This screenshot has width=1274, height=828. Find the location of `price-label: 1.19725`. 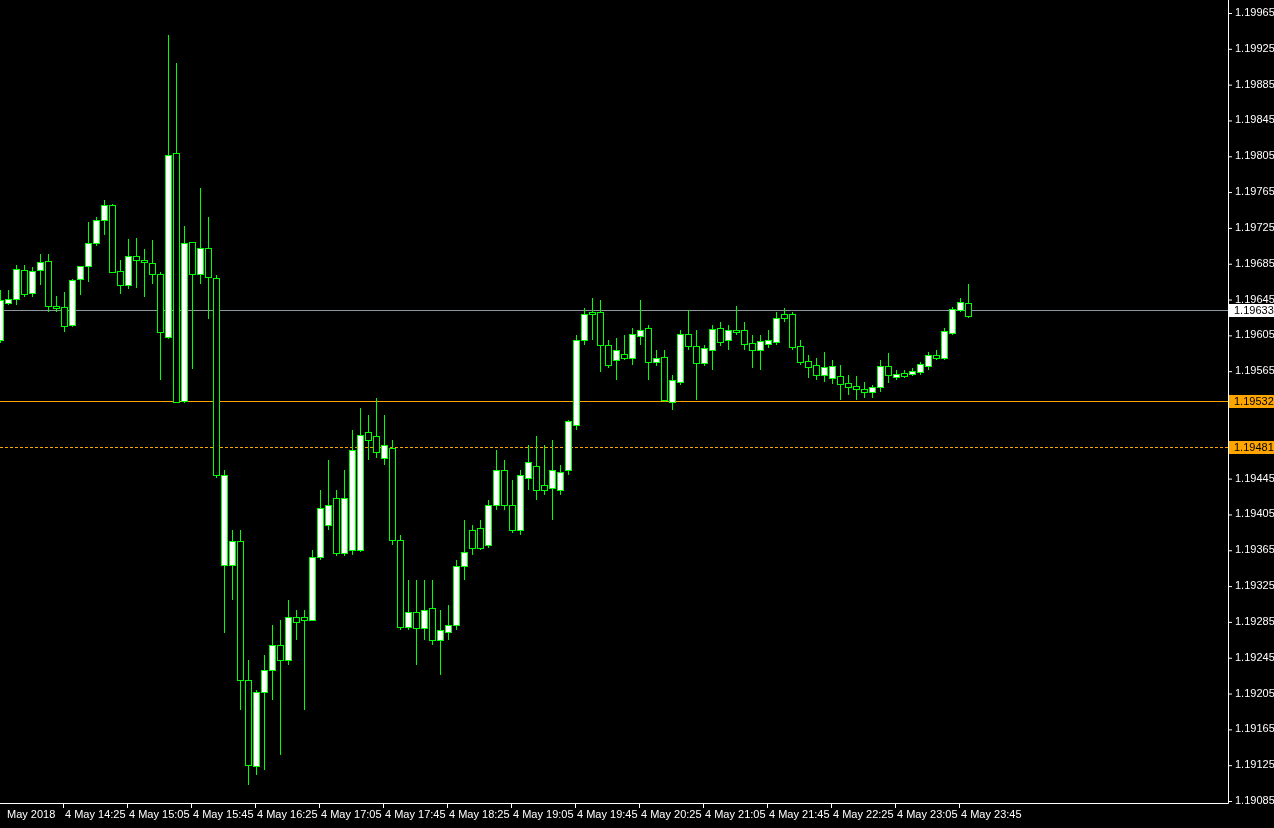

price-label: 1.19725 is located at coordinates (1254, 227).